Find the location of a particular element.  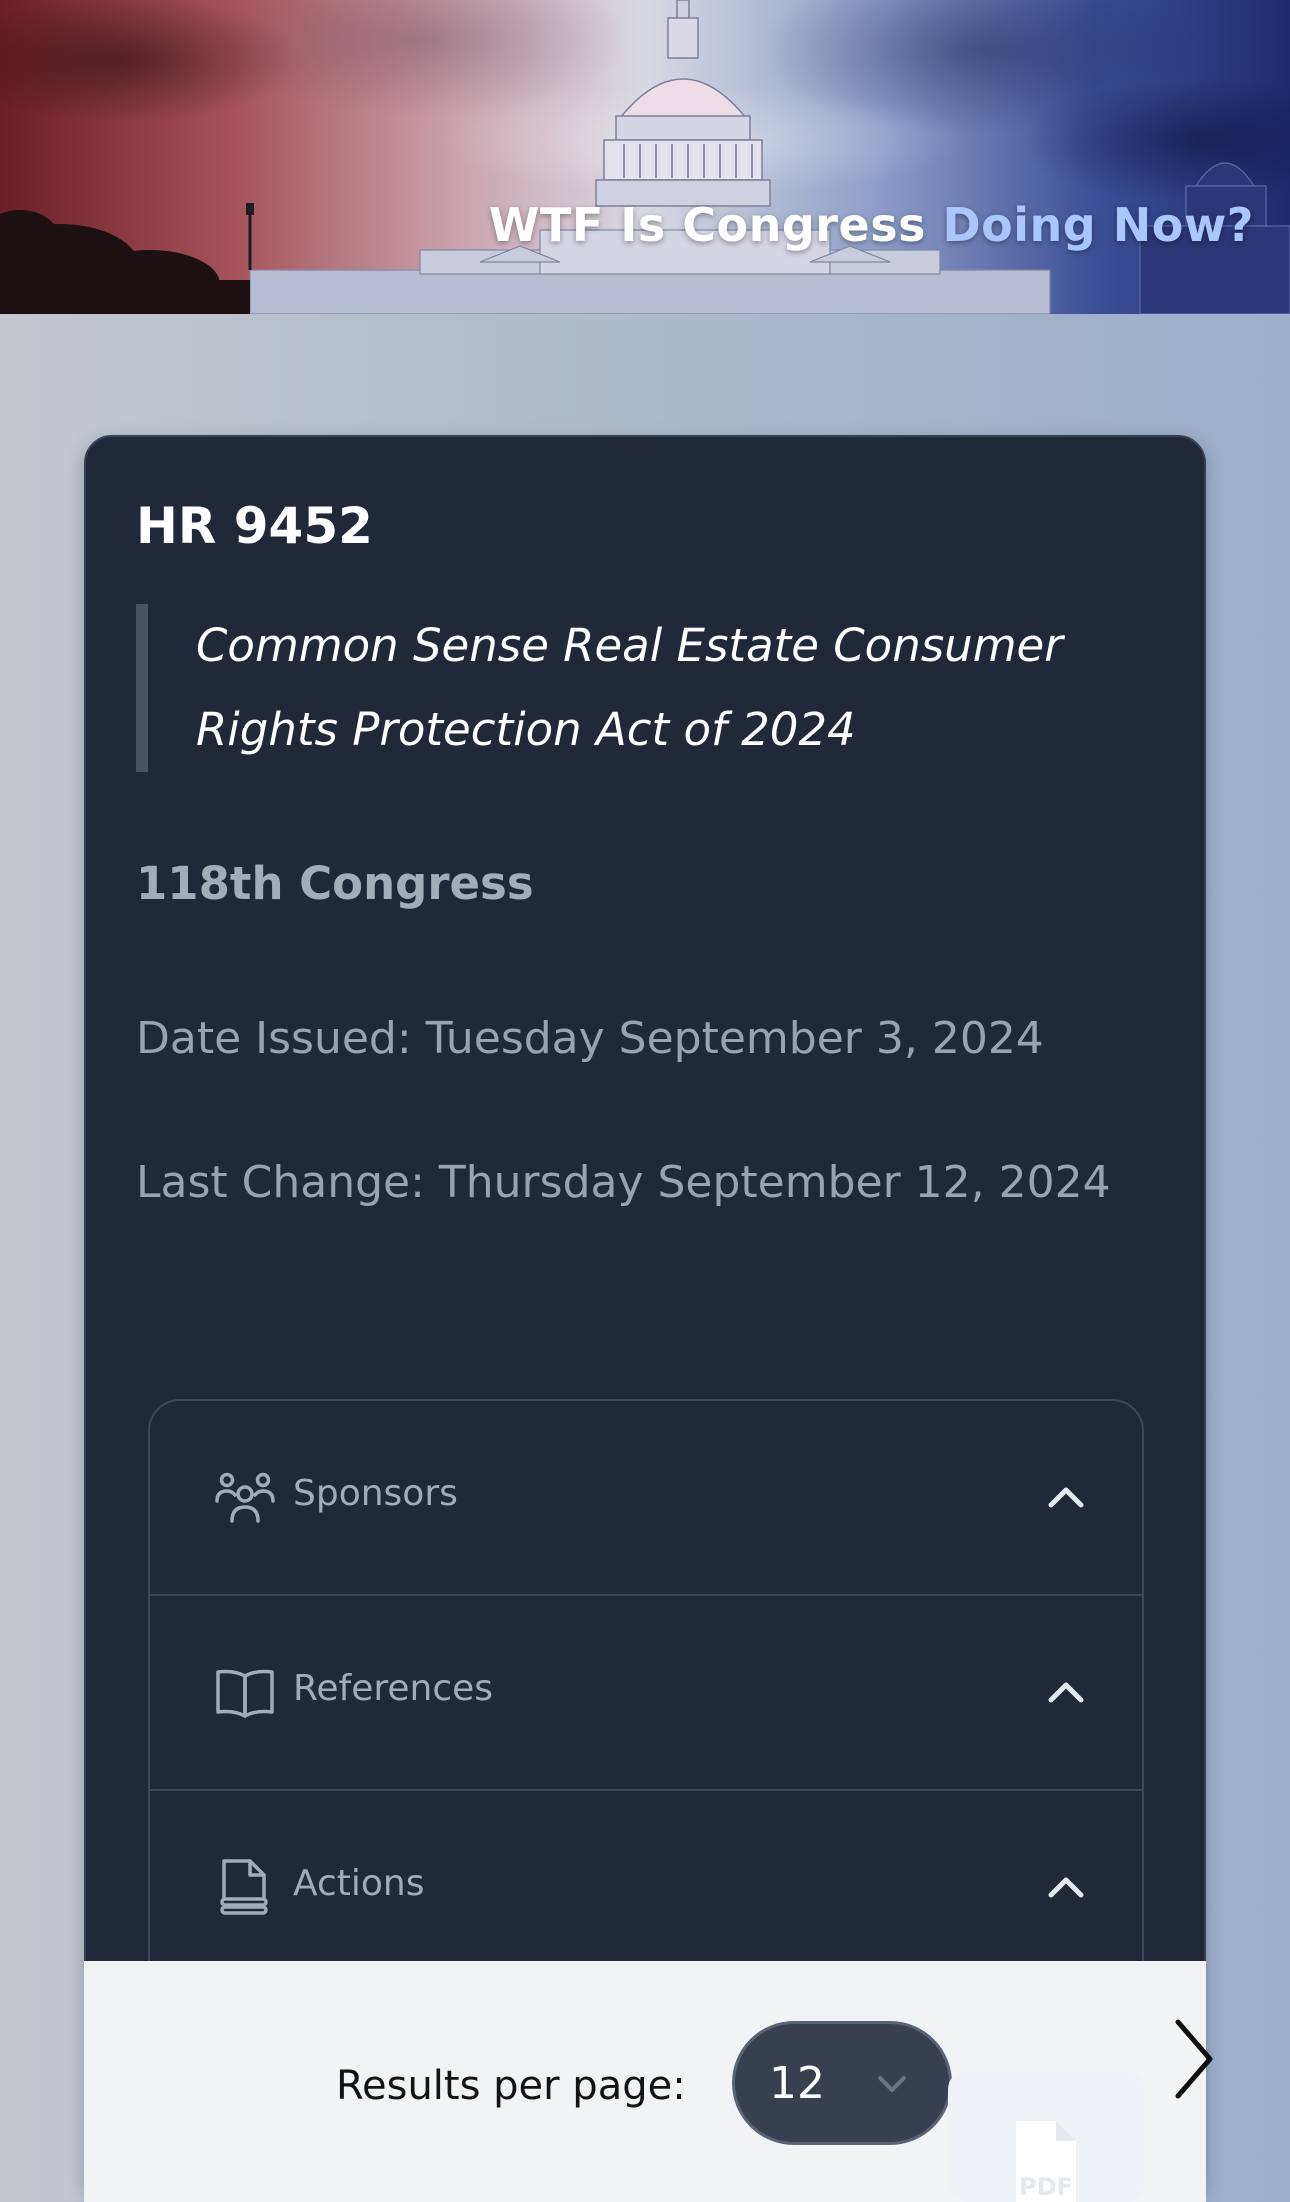

date-issued: Date Issued: Tuesday September 3, 2024 is located at coordinates (590, 1038).